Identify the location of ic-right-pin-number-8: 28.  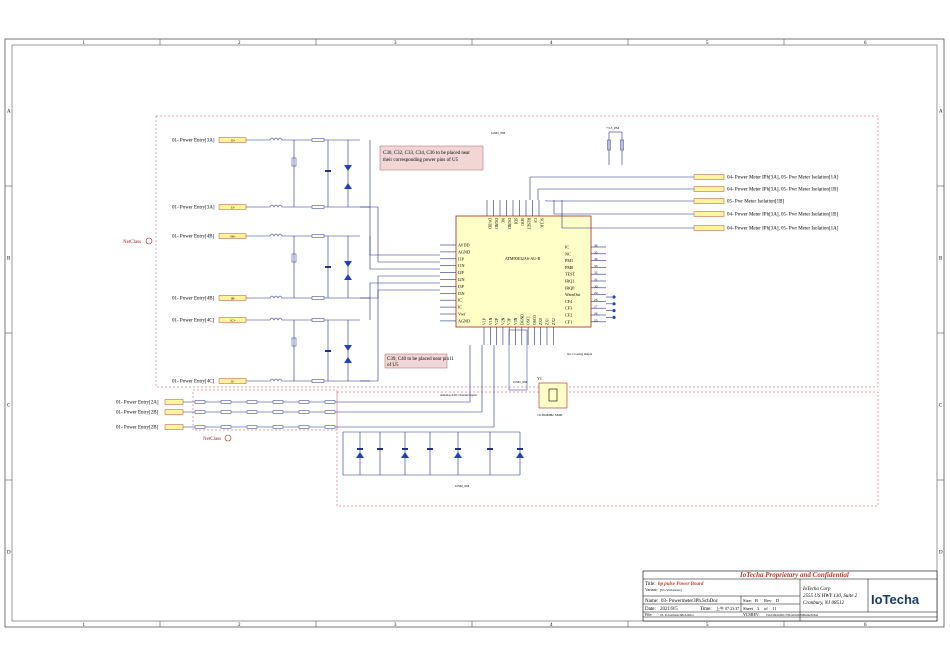
(596, 300).